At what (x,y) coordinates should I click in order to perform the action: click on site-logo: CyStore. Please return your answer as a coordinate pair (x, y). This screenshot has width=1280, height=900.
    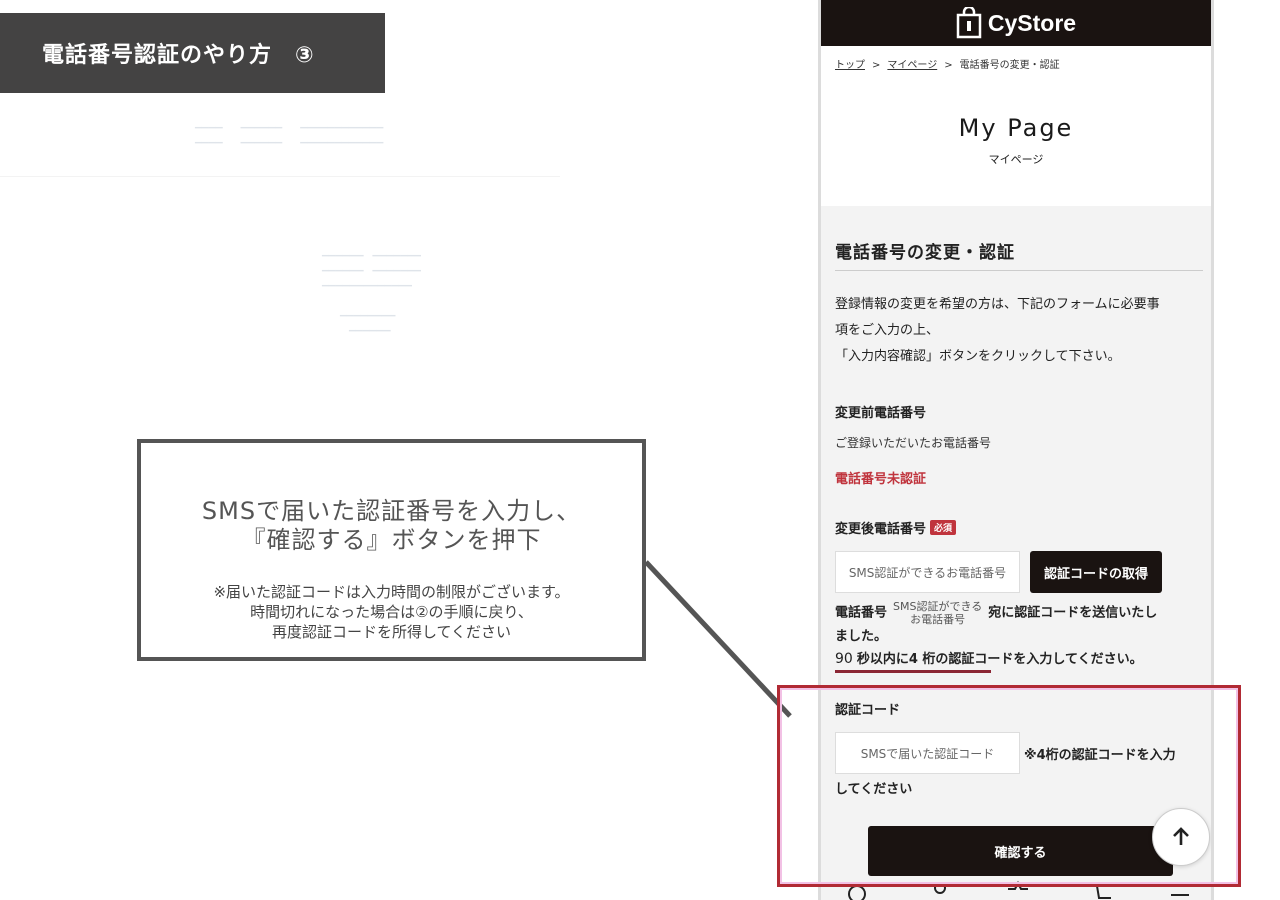
    Looking at the image, I should click on (1016, 23).